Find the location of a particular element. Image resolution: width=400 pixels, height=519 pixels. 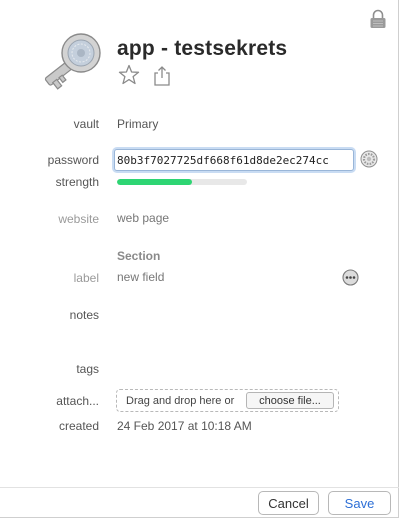

cancel-button: Cancel is located at coordinates (288, 503).